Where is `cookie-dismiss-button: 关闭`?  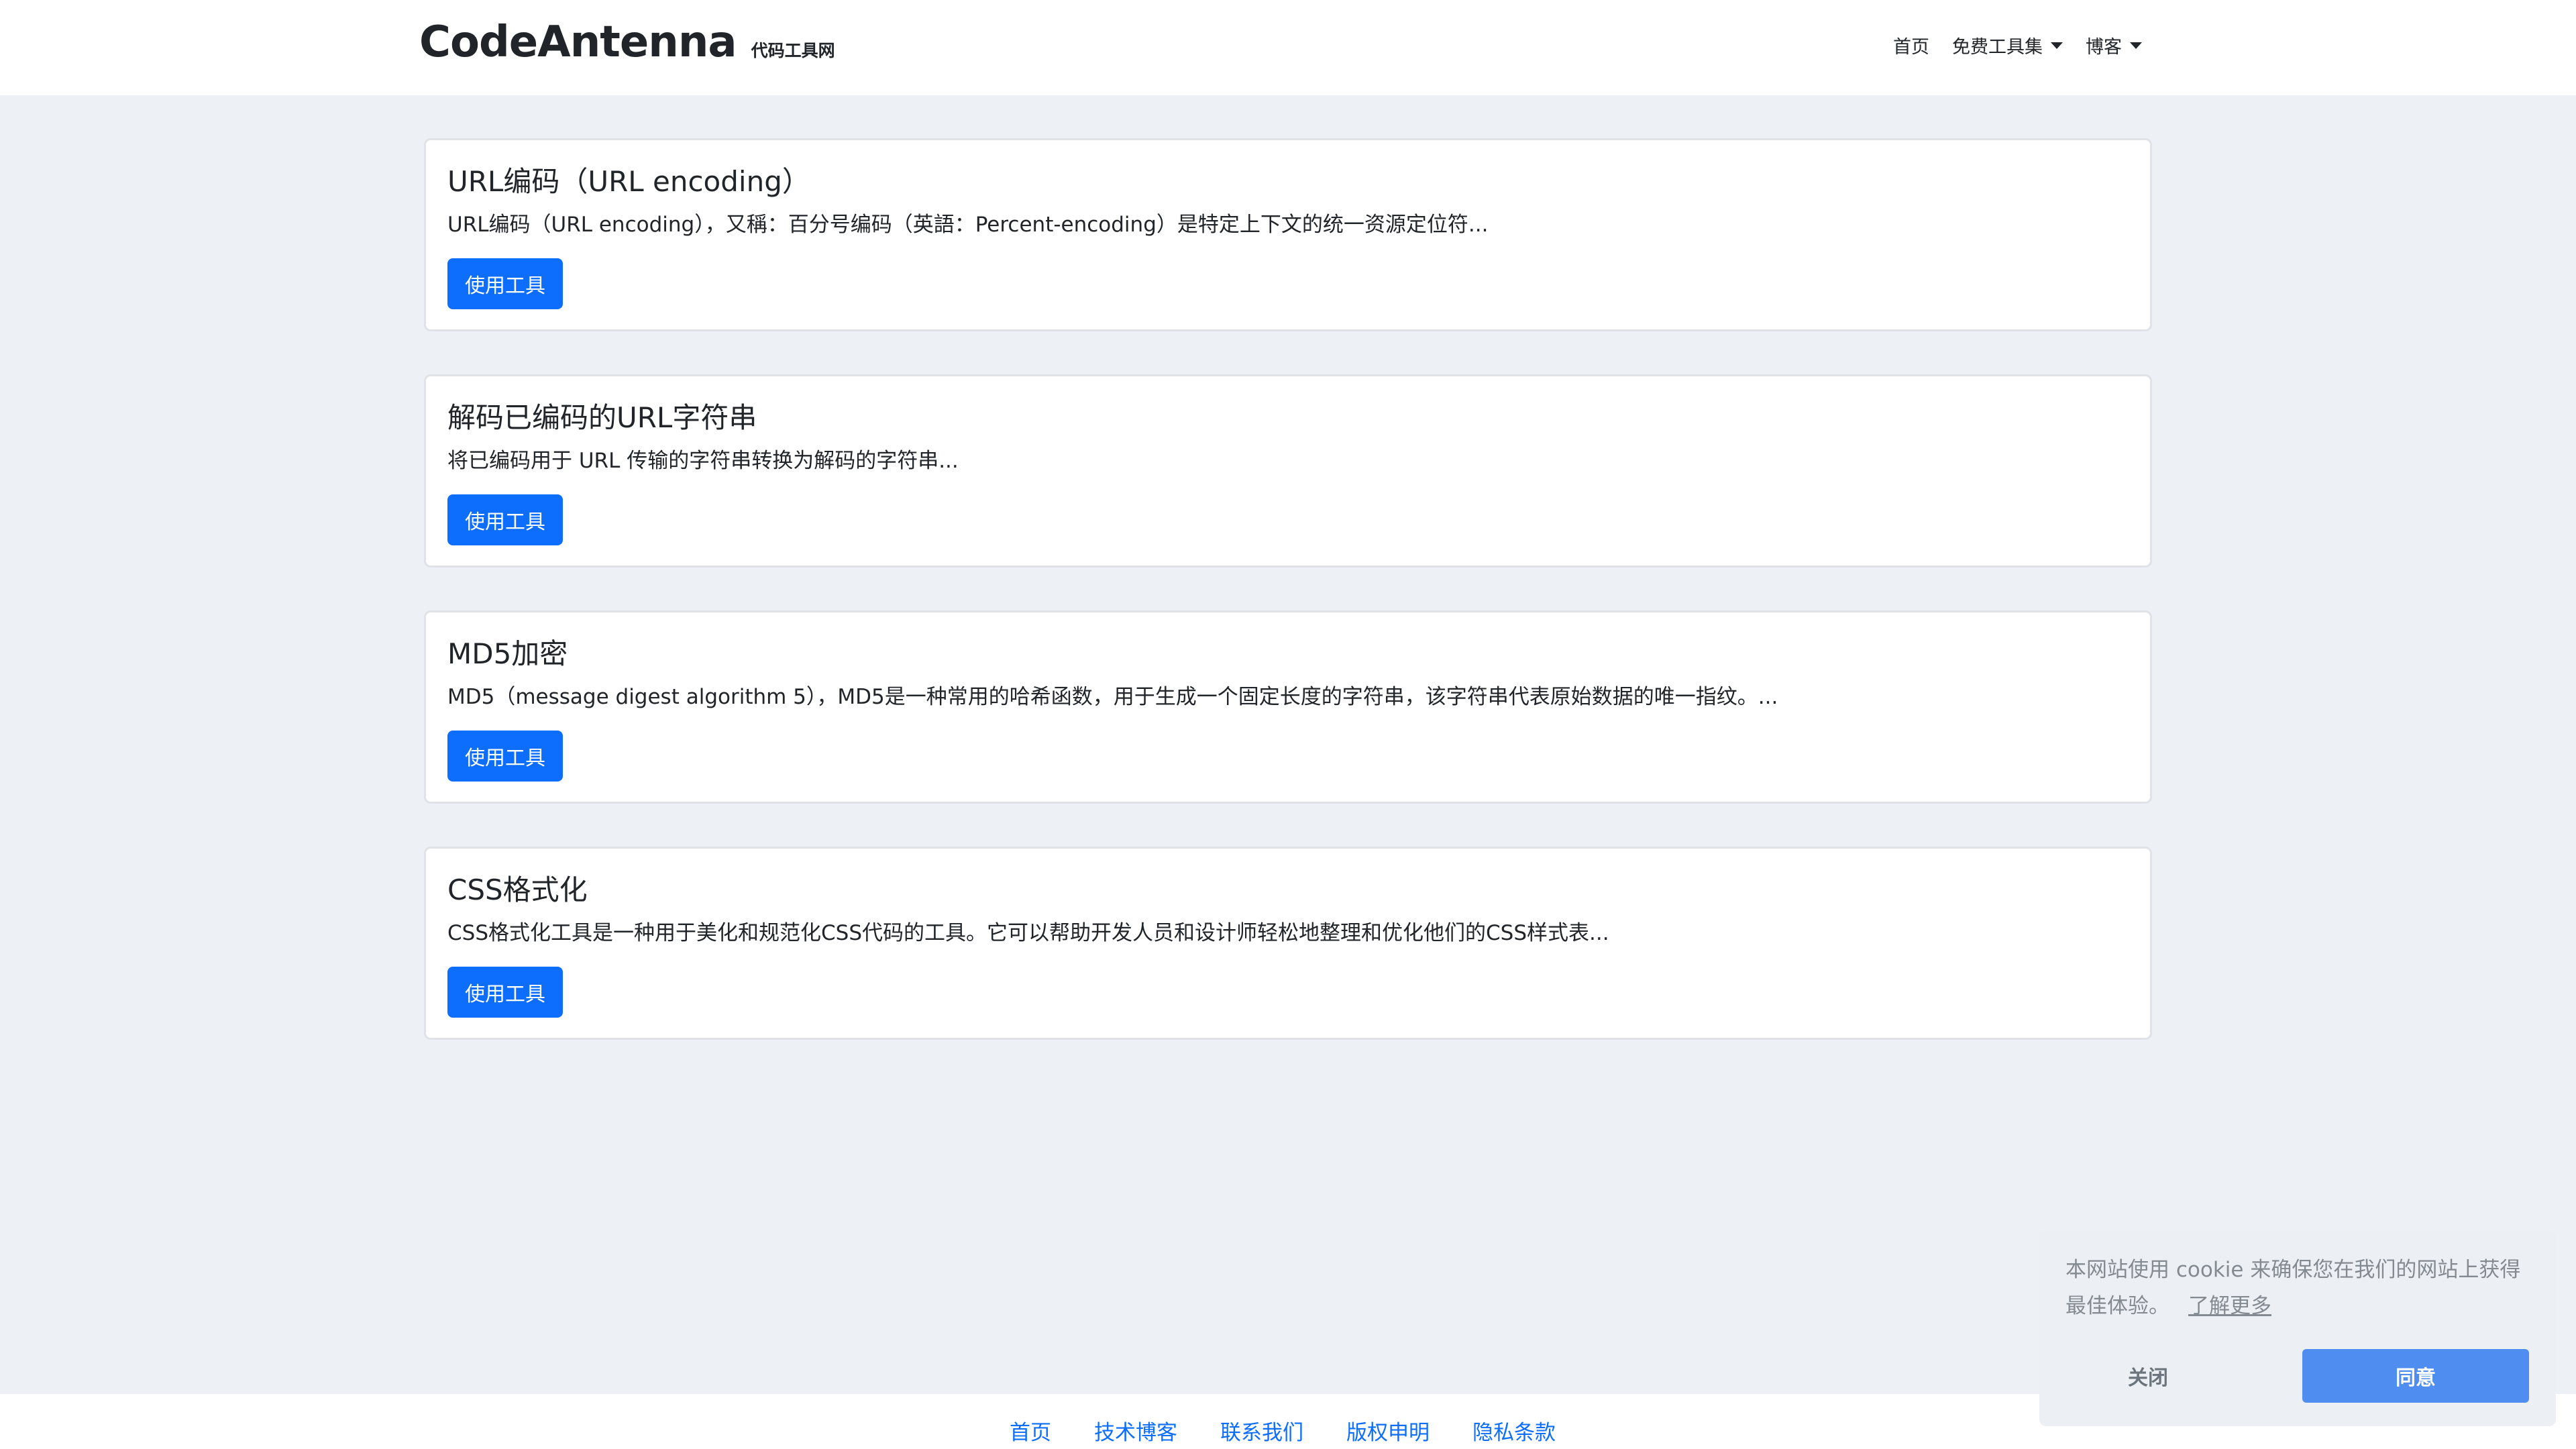 cookie-dismiss-button: 关闭 is located at coordinates (2148, 1376).